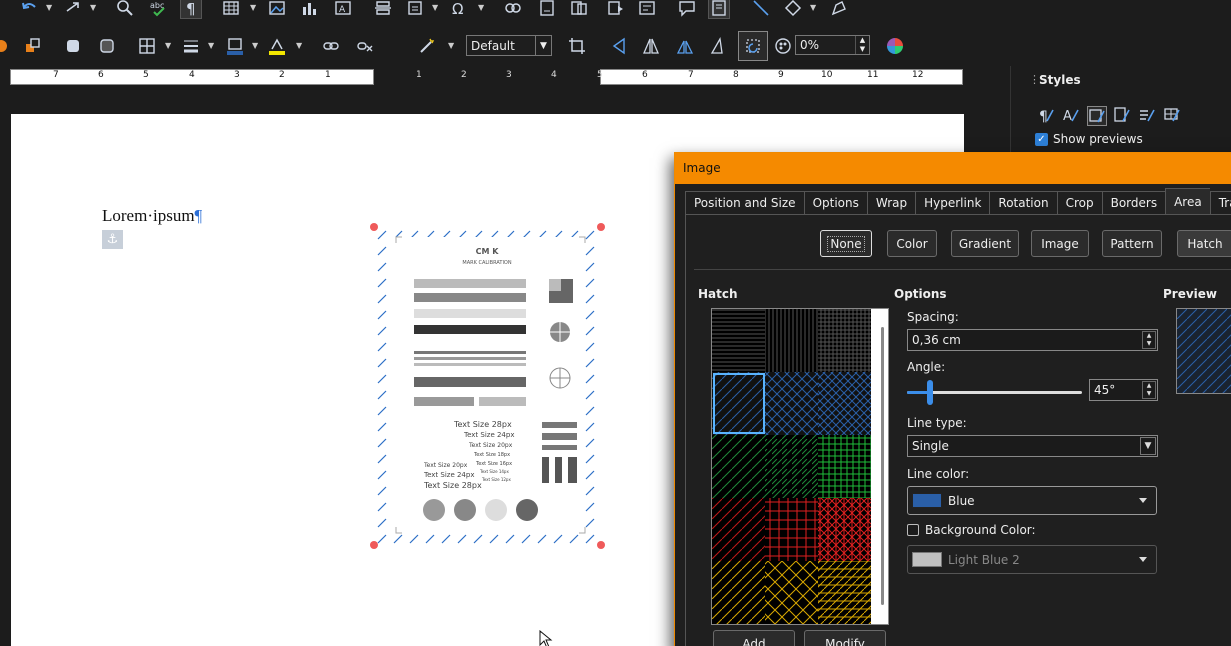 The image size is (1231, 646). What do you see at coordinates (1032, 500) in the screenshot?
I see `line-color-select: Blue` at bounding box center [1032, 500].